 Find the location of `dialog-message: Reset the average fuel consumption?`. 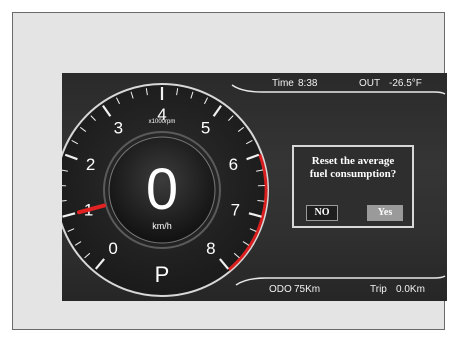

dialog-message: Reset the average fuel consumption? is located at coordinates (353, 168).